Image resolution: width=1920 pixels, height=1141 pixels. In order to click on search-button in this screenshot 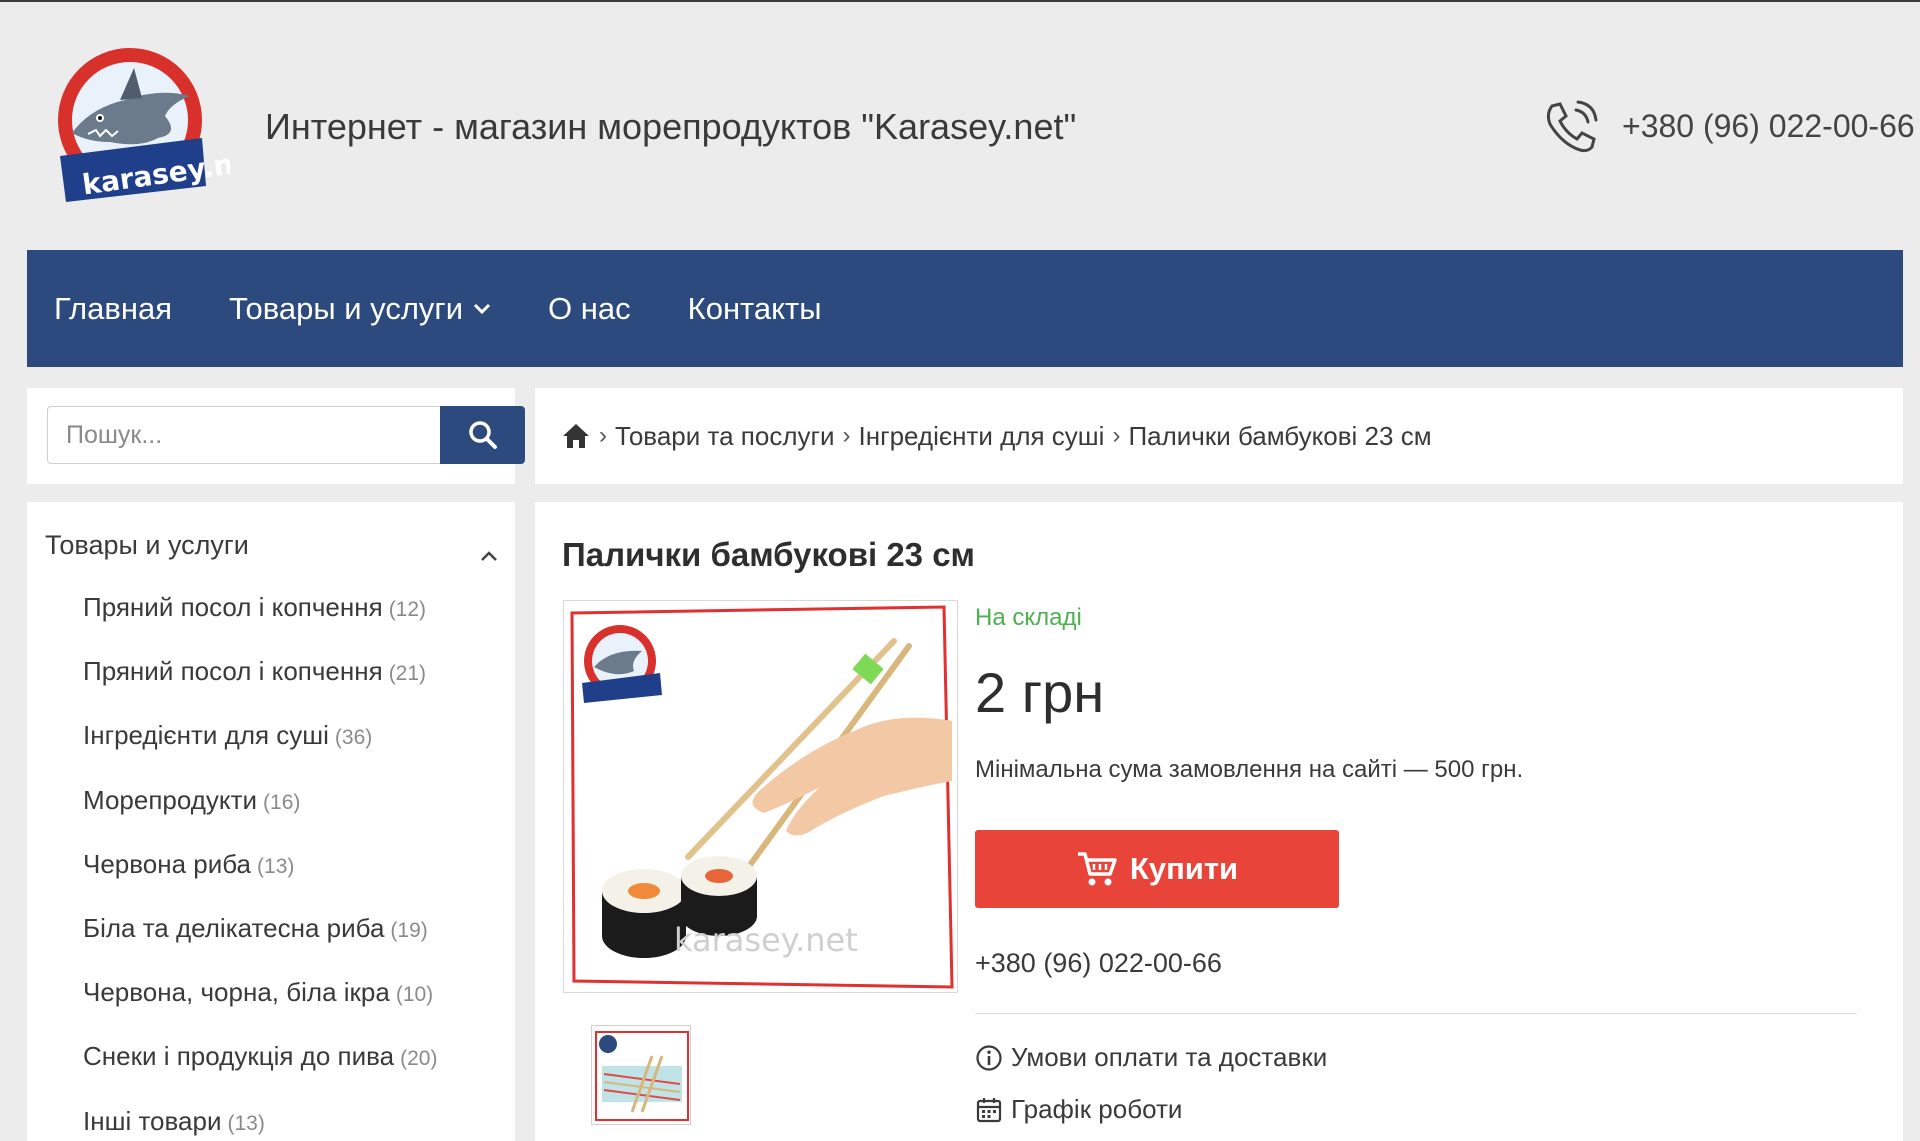, I will do `click(482, 435)`.